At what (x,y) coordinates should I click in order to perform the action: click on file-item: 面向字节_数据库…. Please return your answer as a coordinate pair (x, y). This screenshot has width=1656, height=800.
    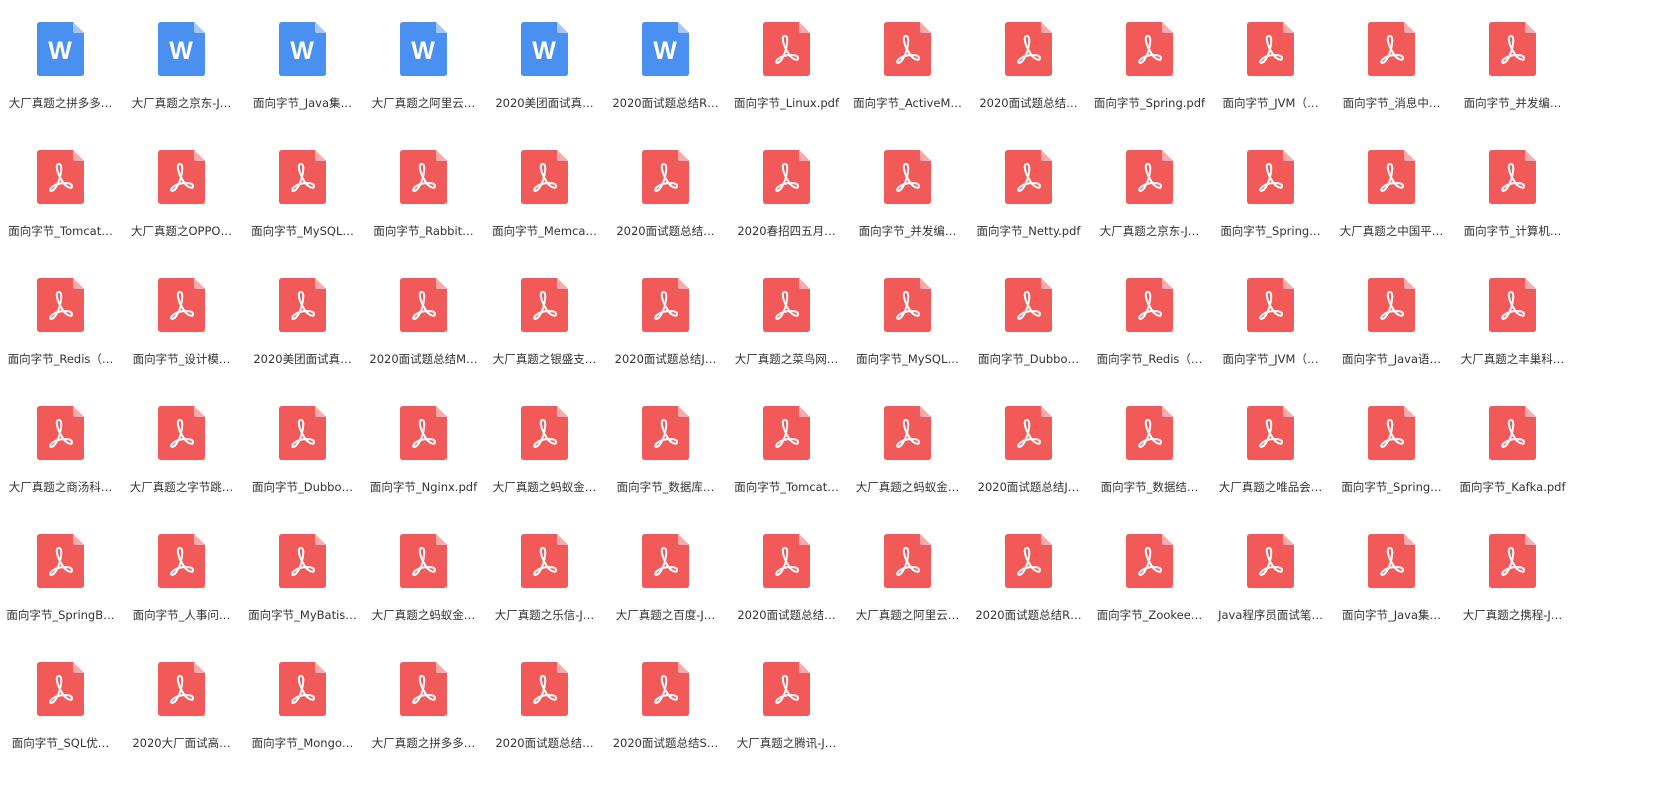
    Looking at the image, I should click on (665, 470).